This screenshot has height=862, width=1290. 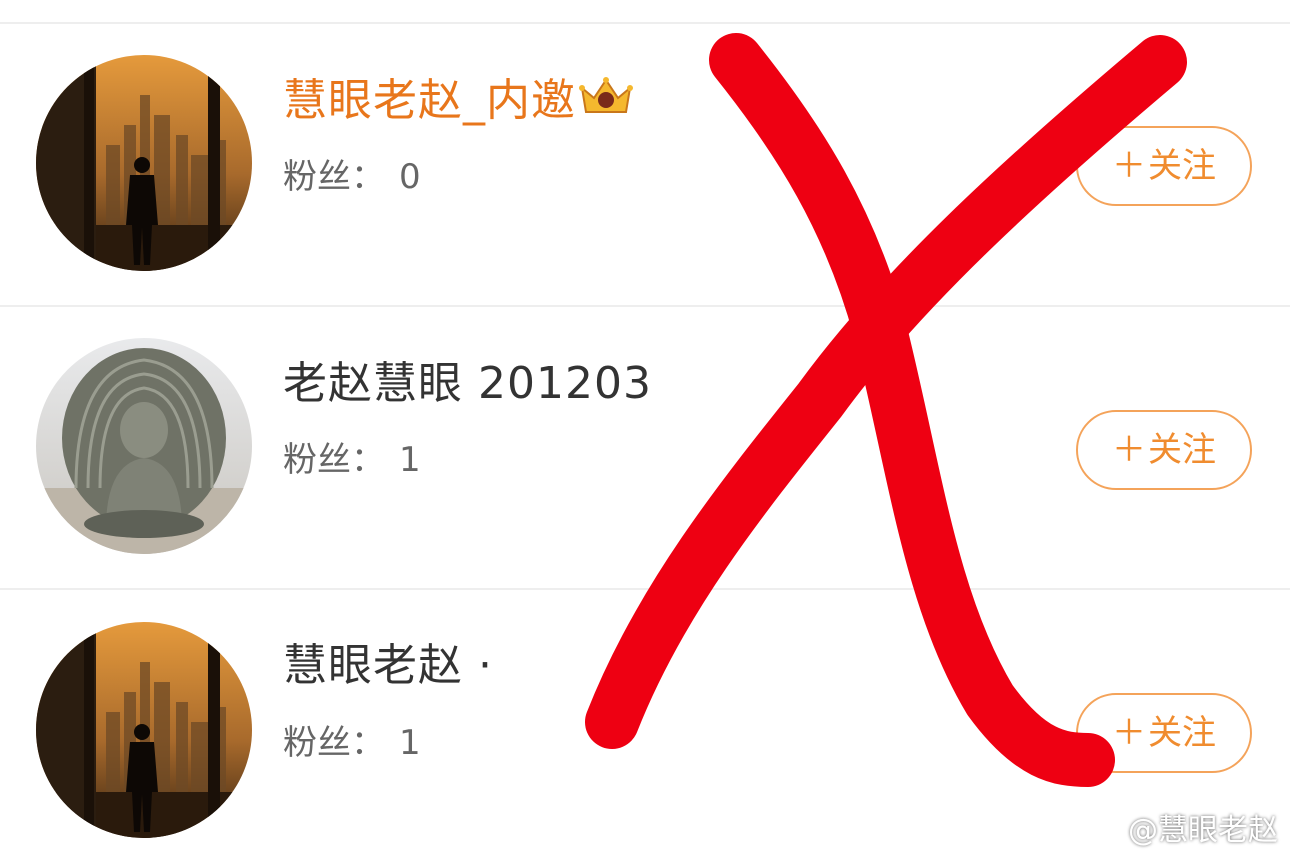 What do you see at coordinates (467, 384) in the screenshot?
I see `user-name: 老赵慧眼 201203` at bounding box center [467, 384].